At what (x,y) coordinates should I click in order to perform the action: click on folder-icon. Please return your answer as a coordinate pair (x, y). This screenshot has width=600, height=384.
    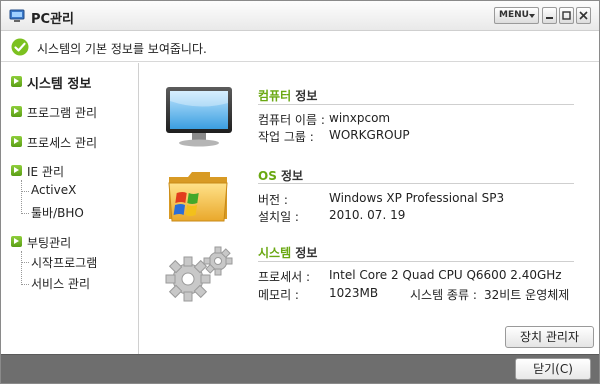
    Looking at the image, I should click on (198, 197).